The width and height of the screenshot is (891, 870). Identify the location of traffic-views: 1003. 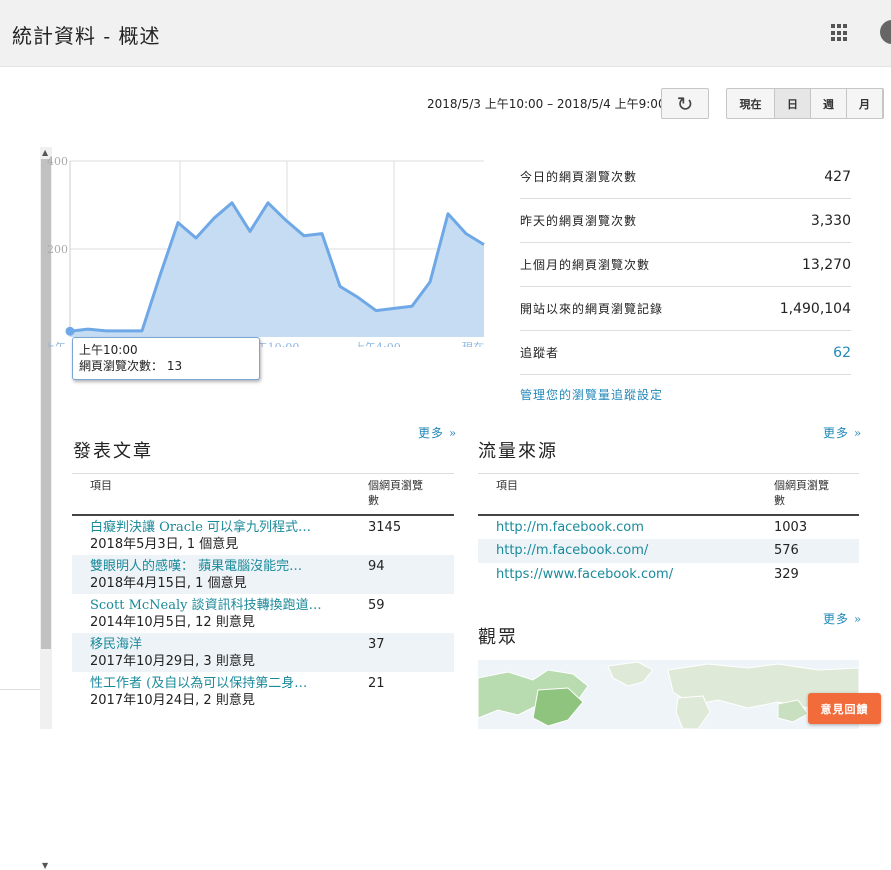
(791, 527).